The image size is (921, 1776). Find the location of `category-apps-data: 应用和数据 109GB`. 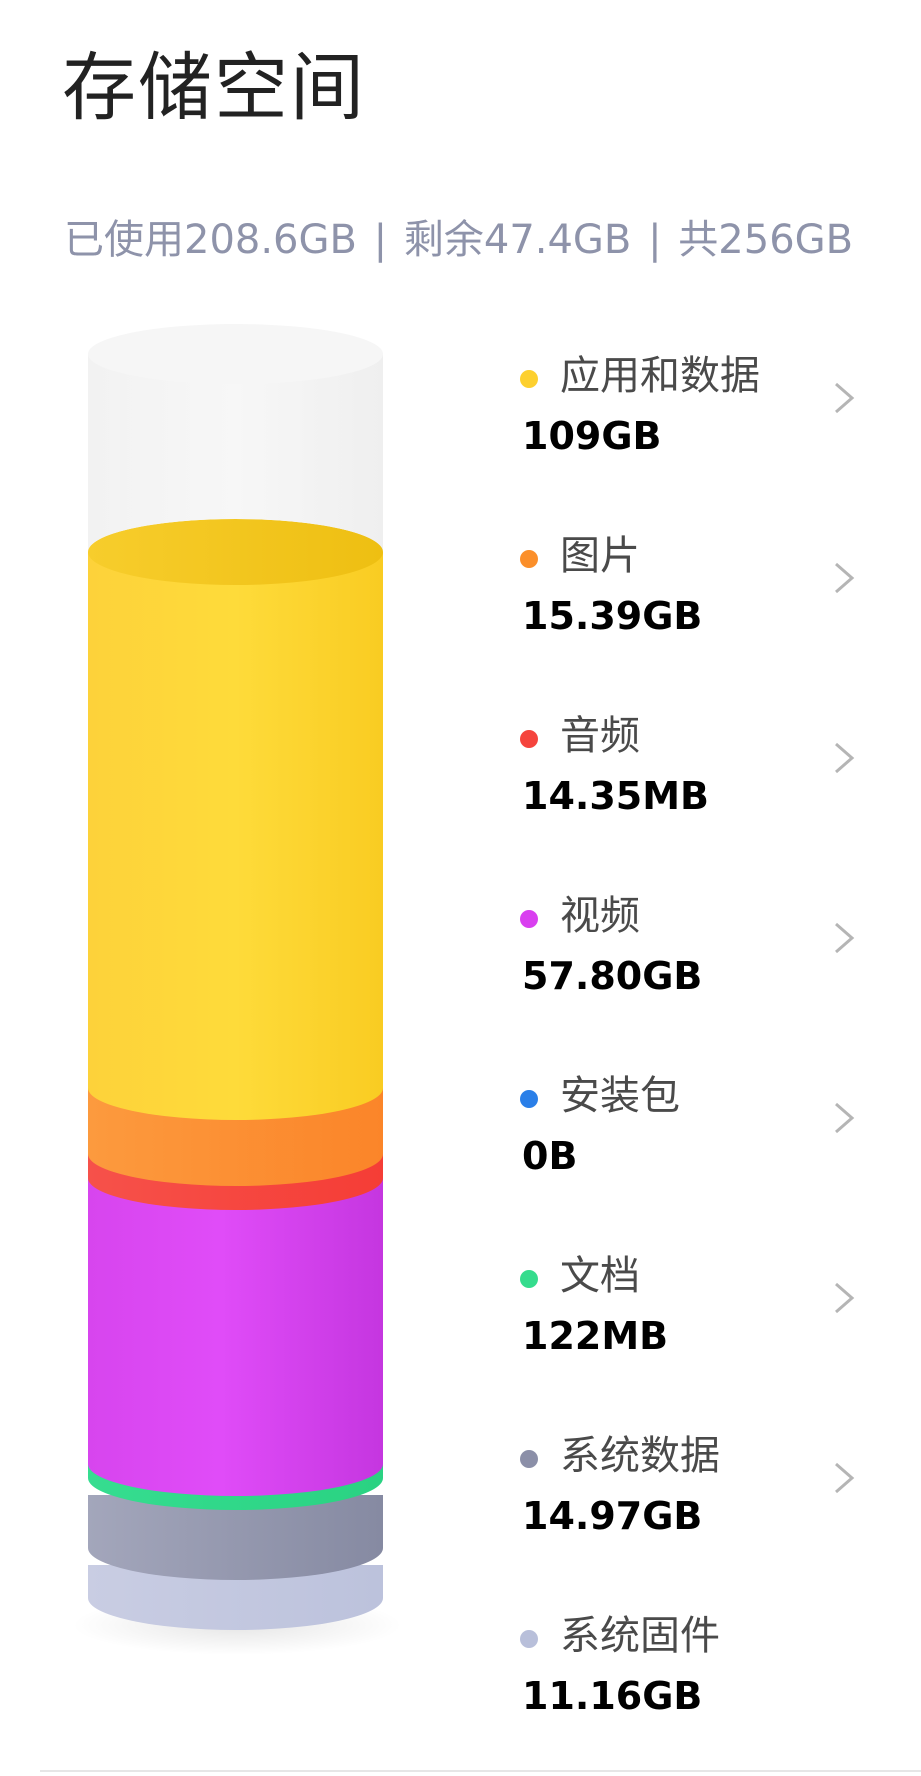

category-apps-data: 应用和数据 109GB is located at coordinates (705, 403).